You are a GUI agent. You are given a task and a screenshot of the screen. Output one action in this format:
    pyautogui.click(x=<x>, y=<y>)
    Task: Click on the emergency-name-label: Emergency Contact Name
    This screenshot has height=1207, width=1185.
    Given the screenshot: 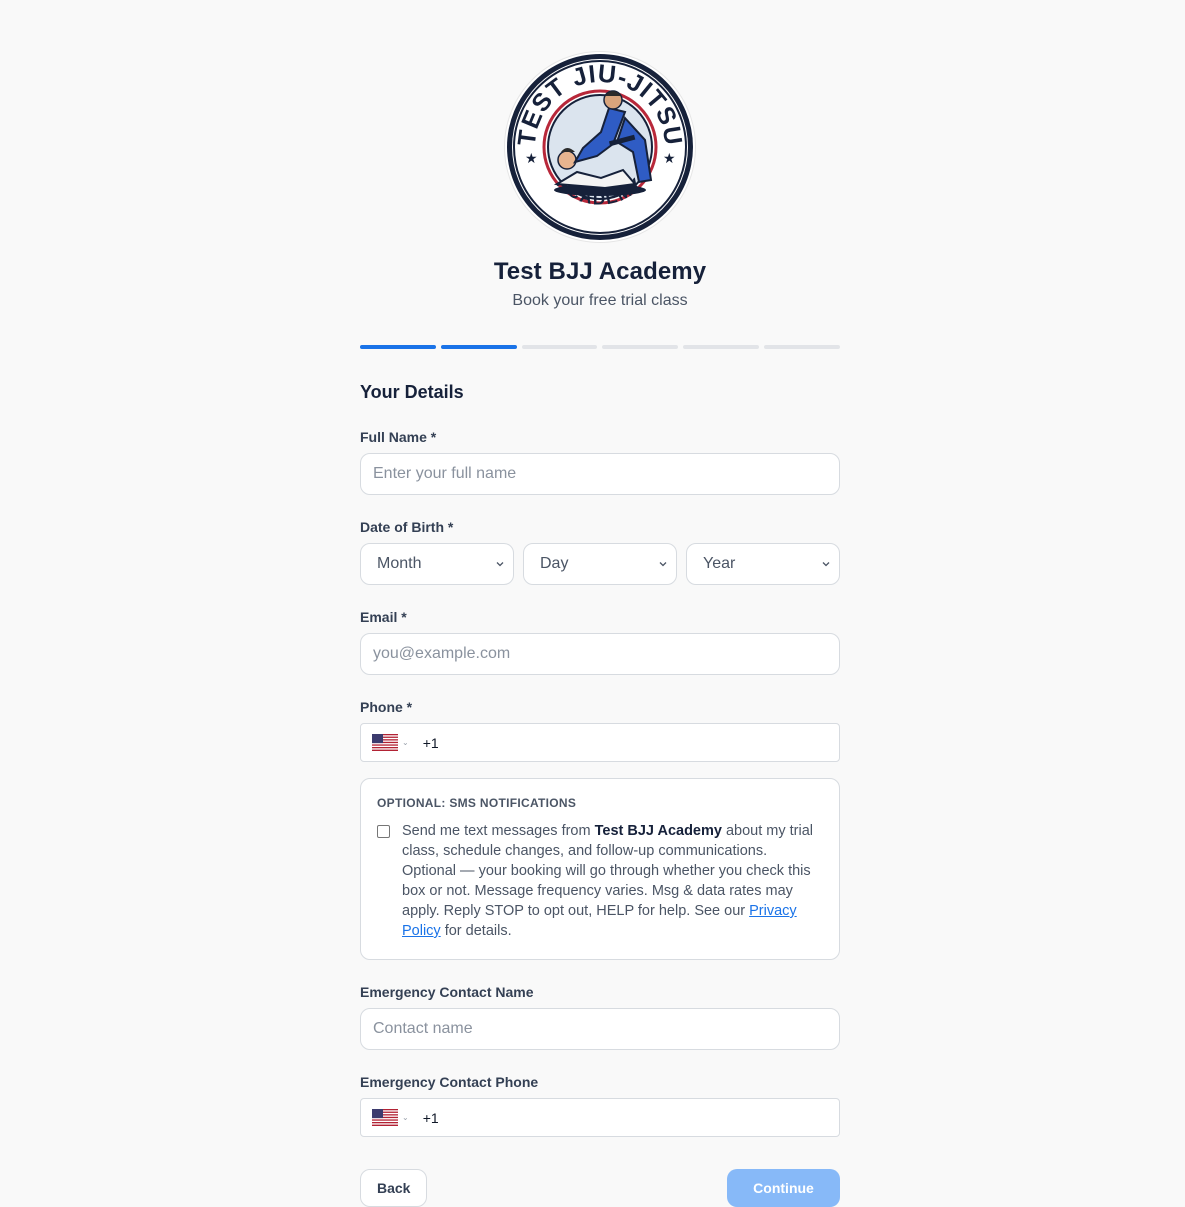 What is the action you would take?
    pyautogui.click(x=447, y=992)
    